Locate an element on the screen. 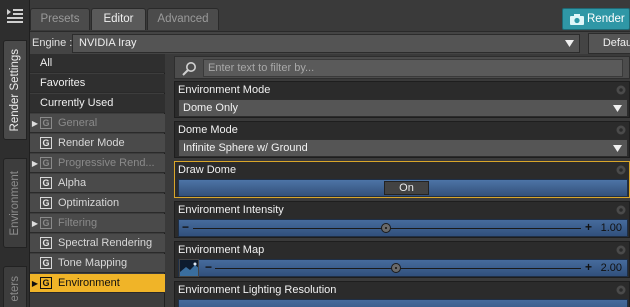 The height and width of the screenshot is (307, 630). category-label: Filtering is located at coordinates (78, 223).